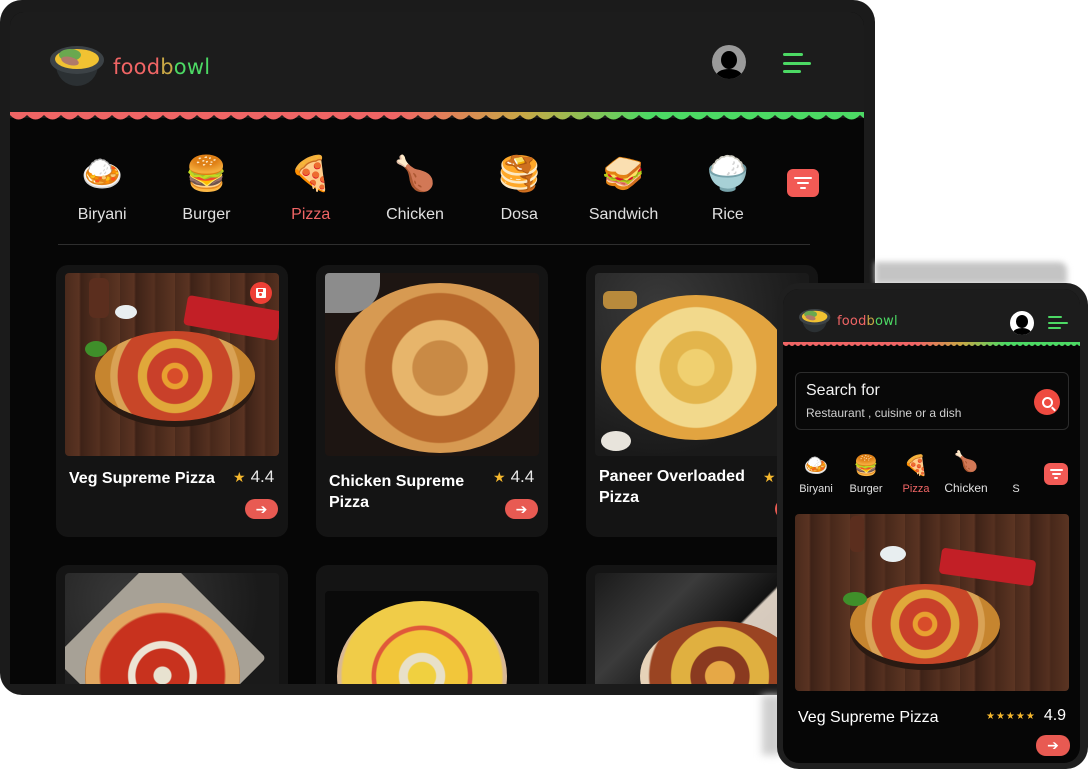 This screenshot has width=1088, height=769. What do you see at coordinates (672, 487) in the screenshot?
I see `food-title: Paneer Overloaded Pizza` at bounding box center [672, 487].